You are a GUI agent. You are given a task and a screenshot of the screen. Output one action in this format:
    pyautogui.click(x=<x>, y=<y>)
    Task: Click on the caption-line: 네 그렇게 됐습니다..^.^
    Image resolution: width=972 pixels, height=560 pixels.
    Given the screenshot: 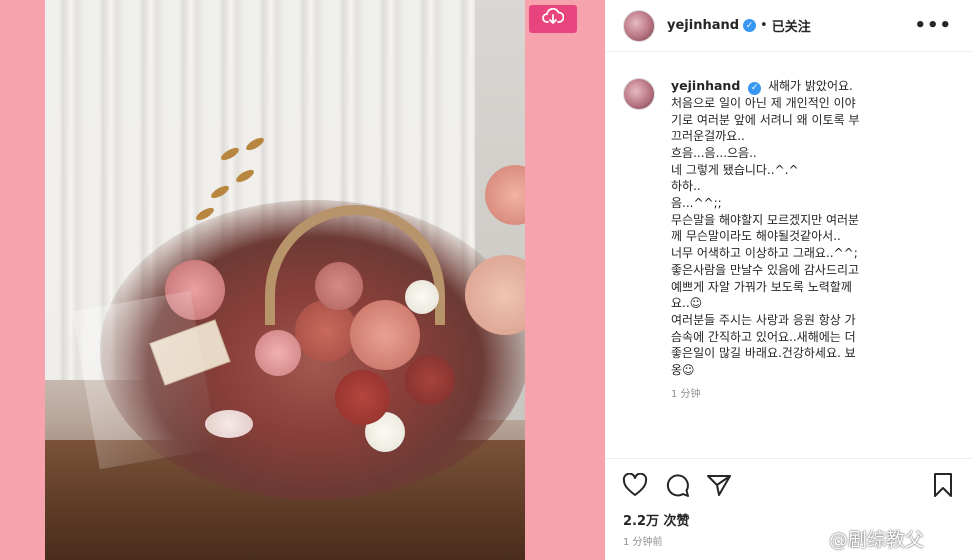 What is the action you would take?
    pyautogui.click(x=735, y=169)
    